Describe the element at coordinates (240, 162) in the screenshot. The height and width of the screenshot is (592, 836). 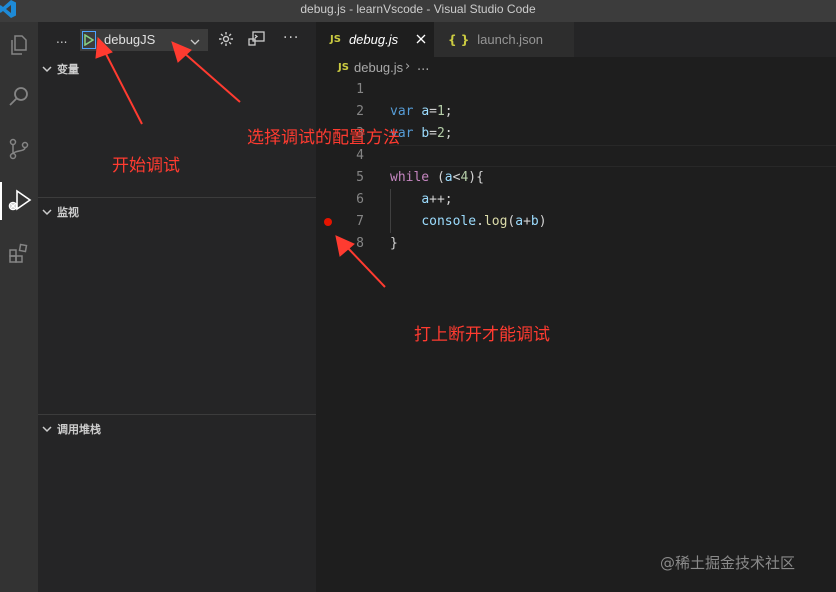
I see `annotation-arrows` at that location.